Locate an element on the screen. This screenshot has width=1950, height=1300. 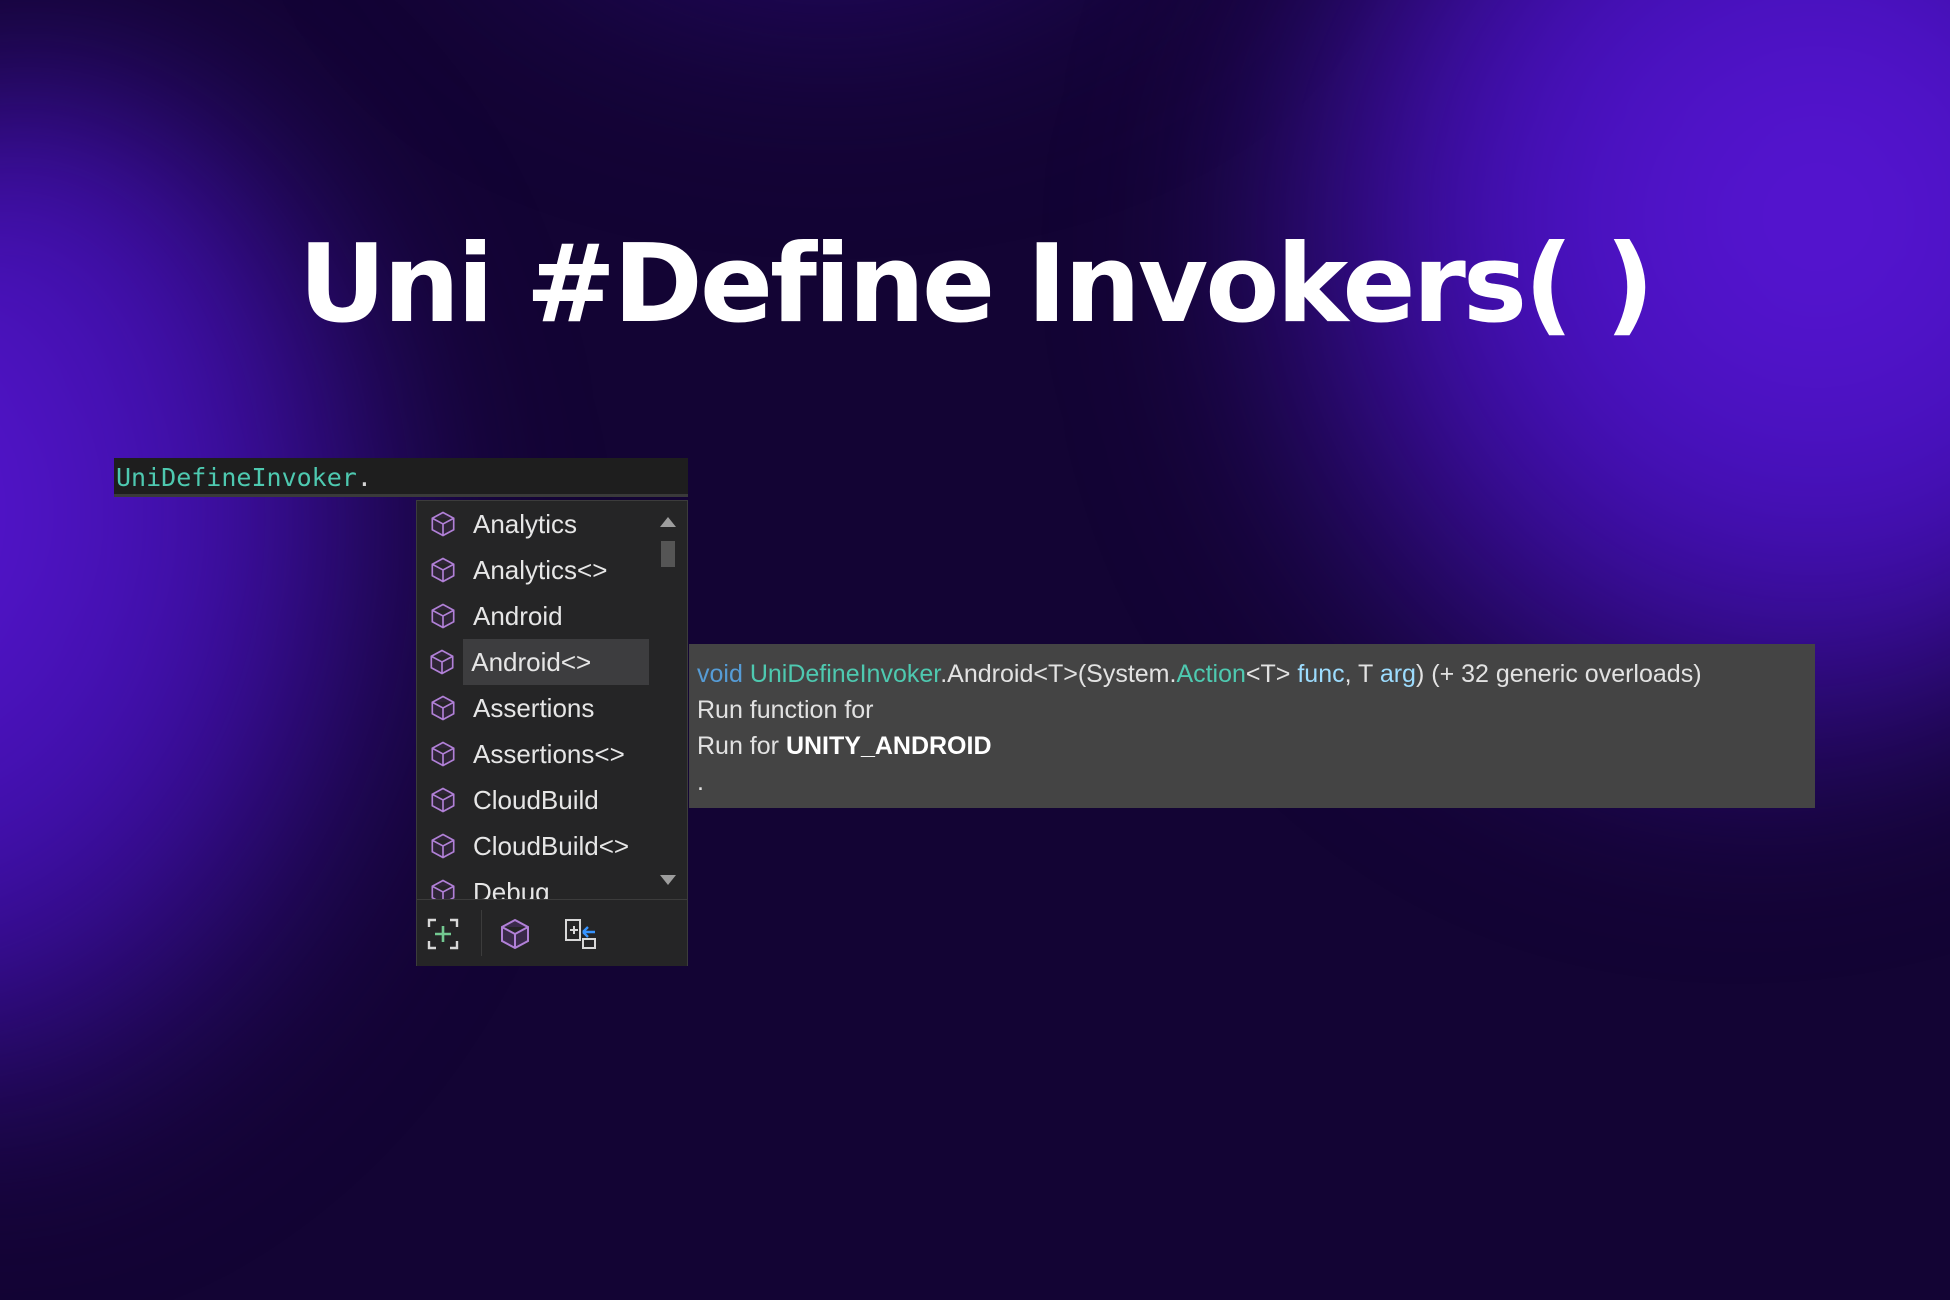
completion-item: Analytics<> is located at coordinates (533, 570).